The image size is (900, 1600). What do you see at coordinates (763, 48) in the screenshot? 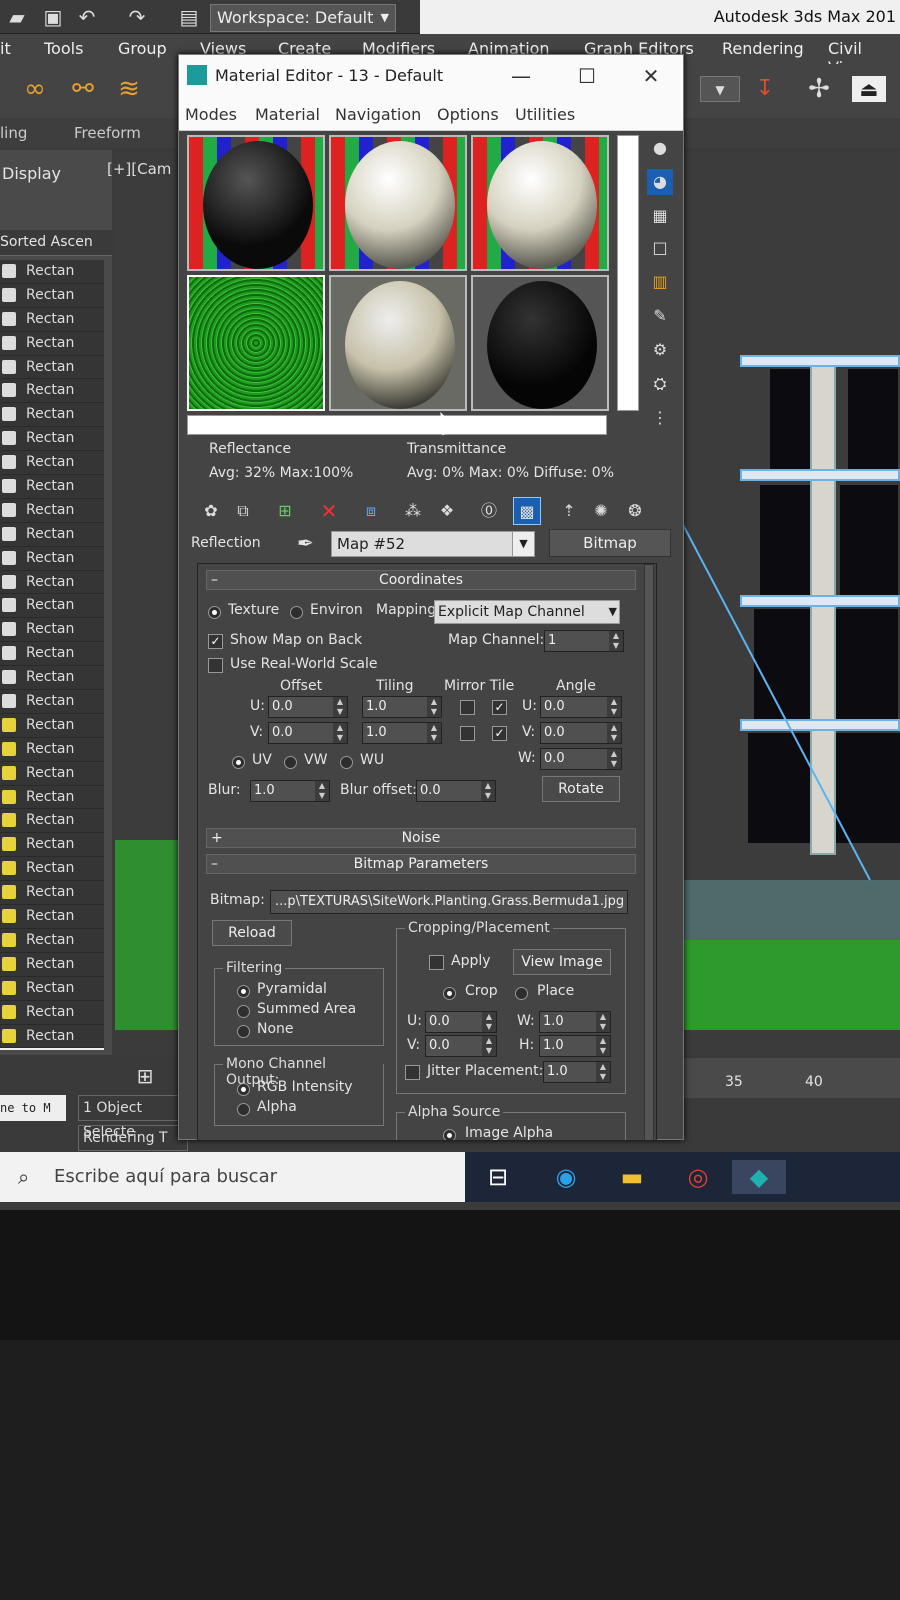
I see `menu-item-rendering: Rendering` at bounding box center [763, 48].